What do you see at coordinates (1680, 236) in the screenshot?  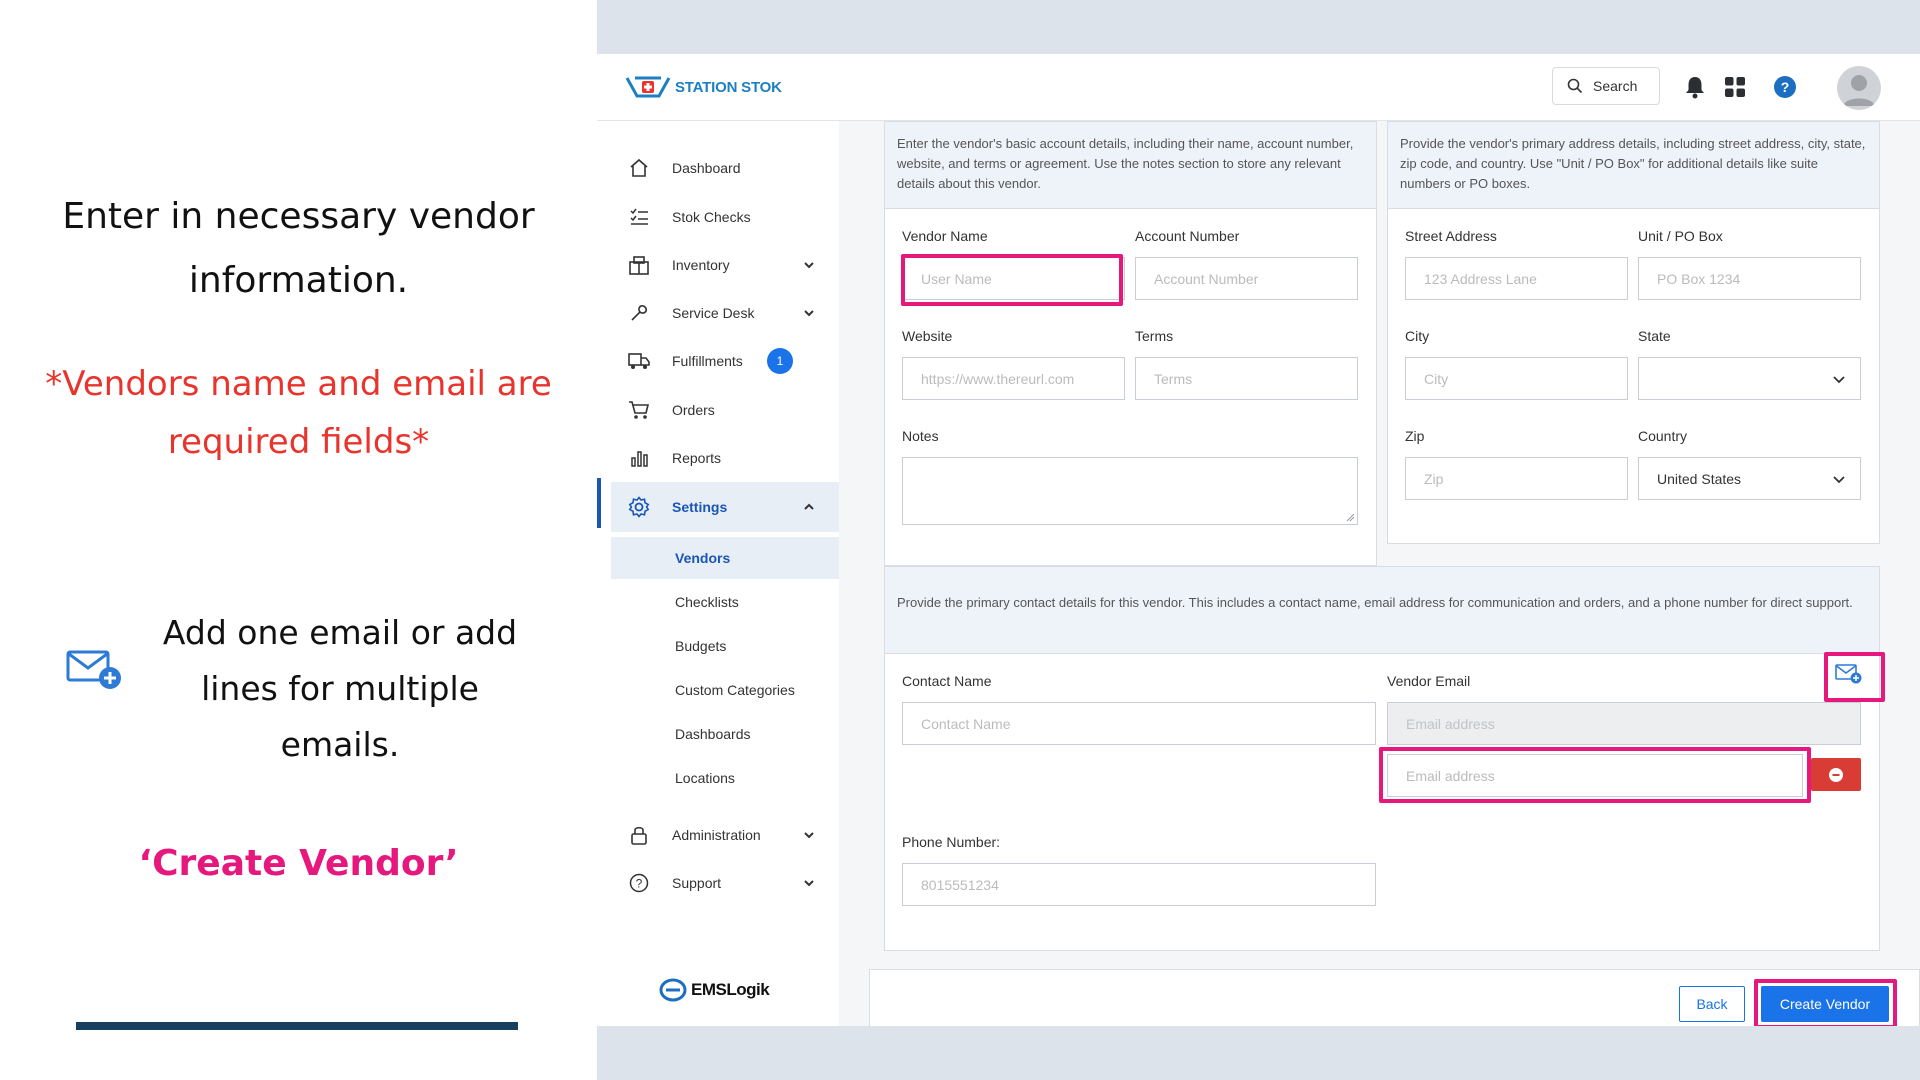 I see `unit-po-box-label: Unit / PO Box` at bounding box center [1680, 236].